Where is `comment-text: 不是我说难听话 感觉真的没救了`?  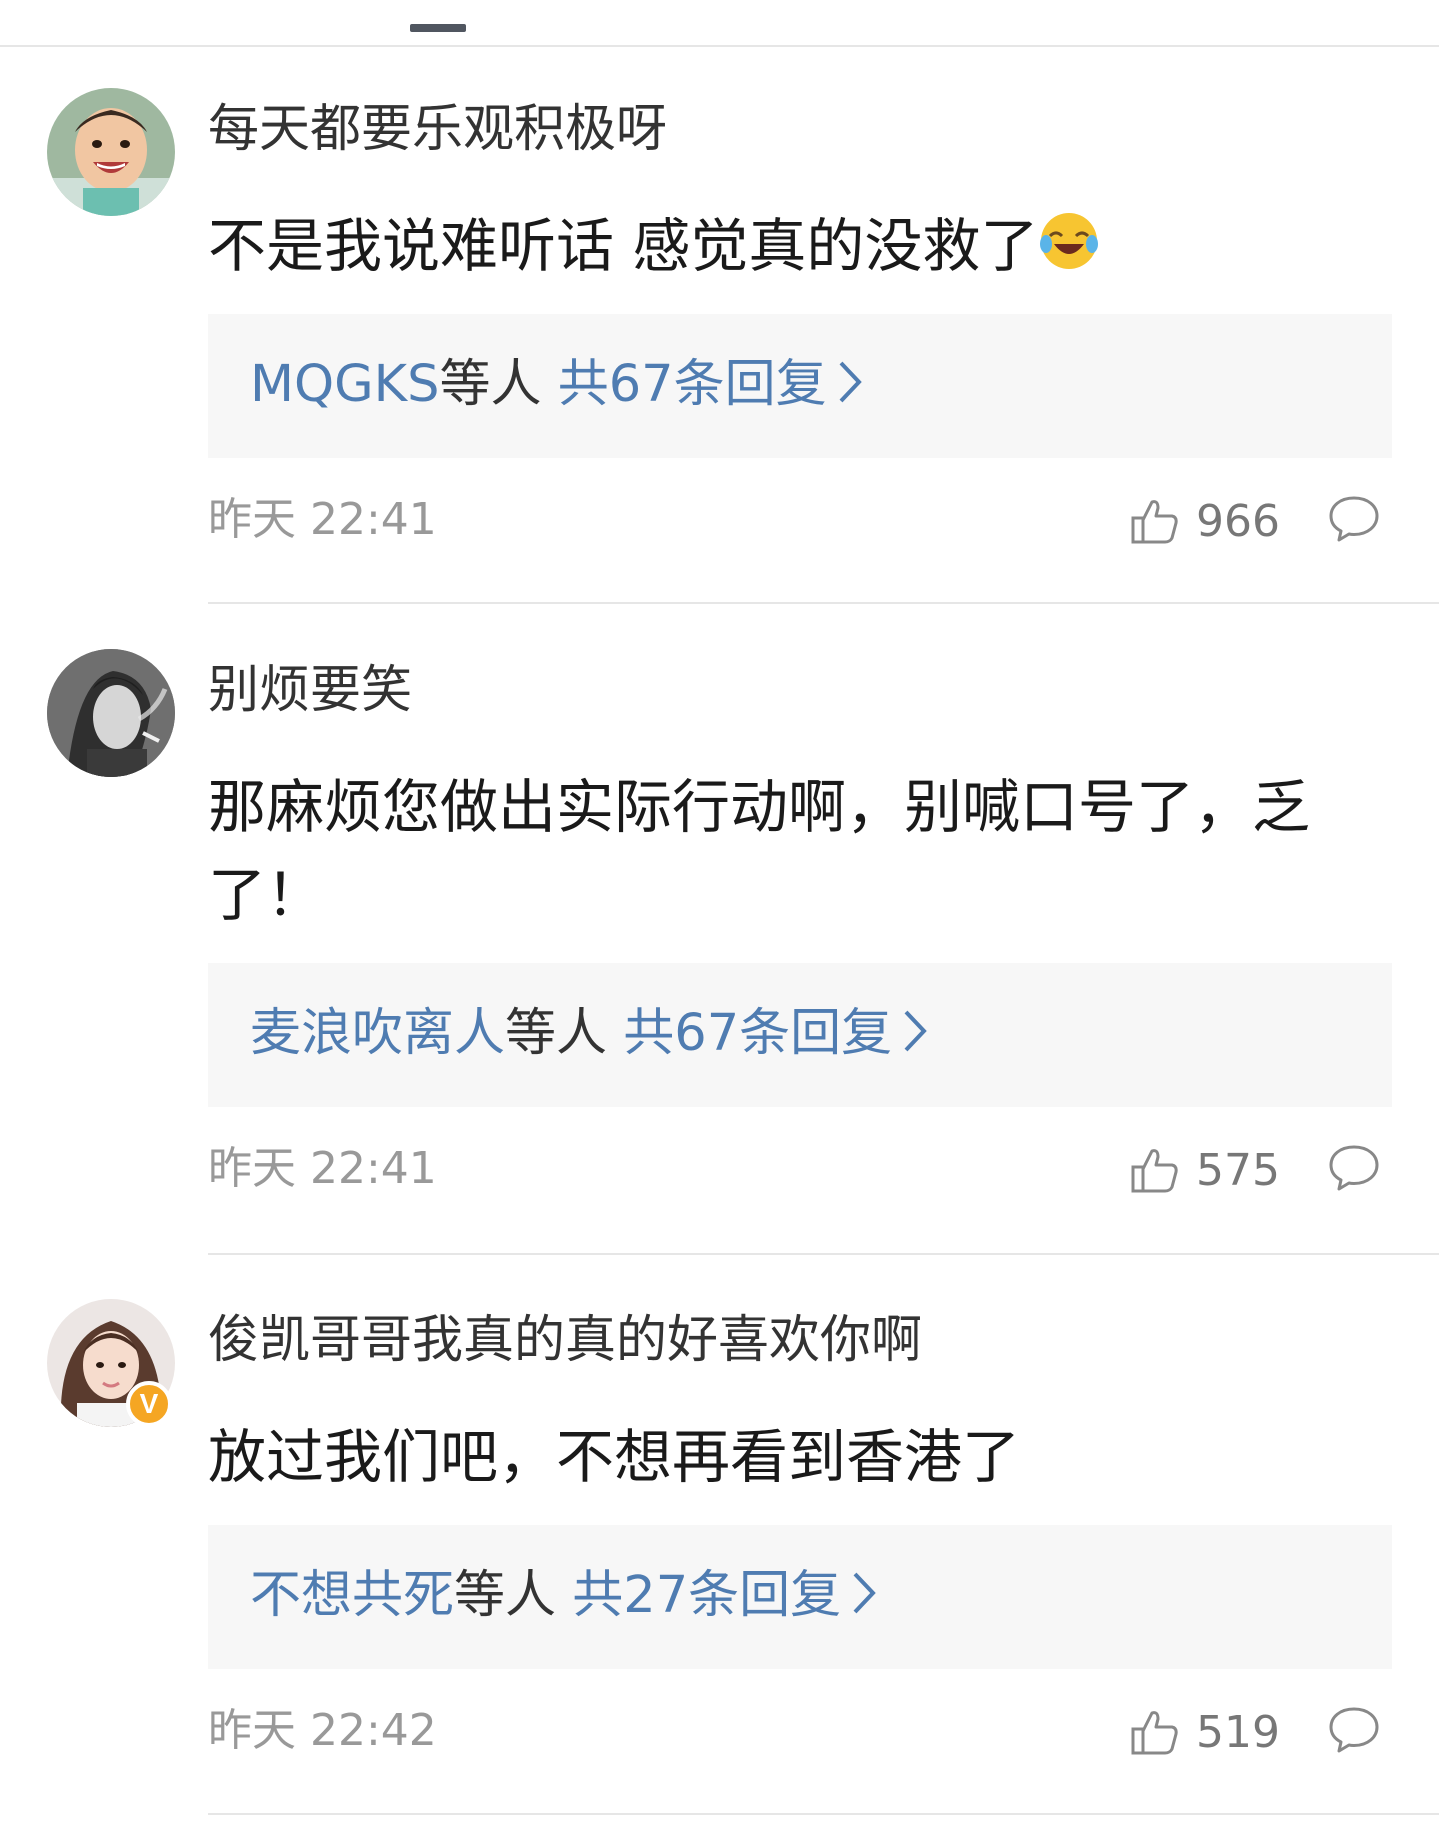 comment-text: 不是我说难听话 感觉真的没救了 is located at coordinates (773, 246).